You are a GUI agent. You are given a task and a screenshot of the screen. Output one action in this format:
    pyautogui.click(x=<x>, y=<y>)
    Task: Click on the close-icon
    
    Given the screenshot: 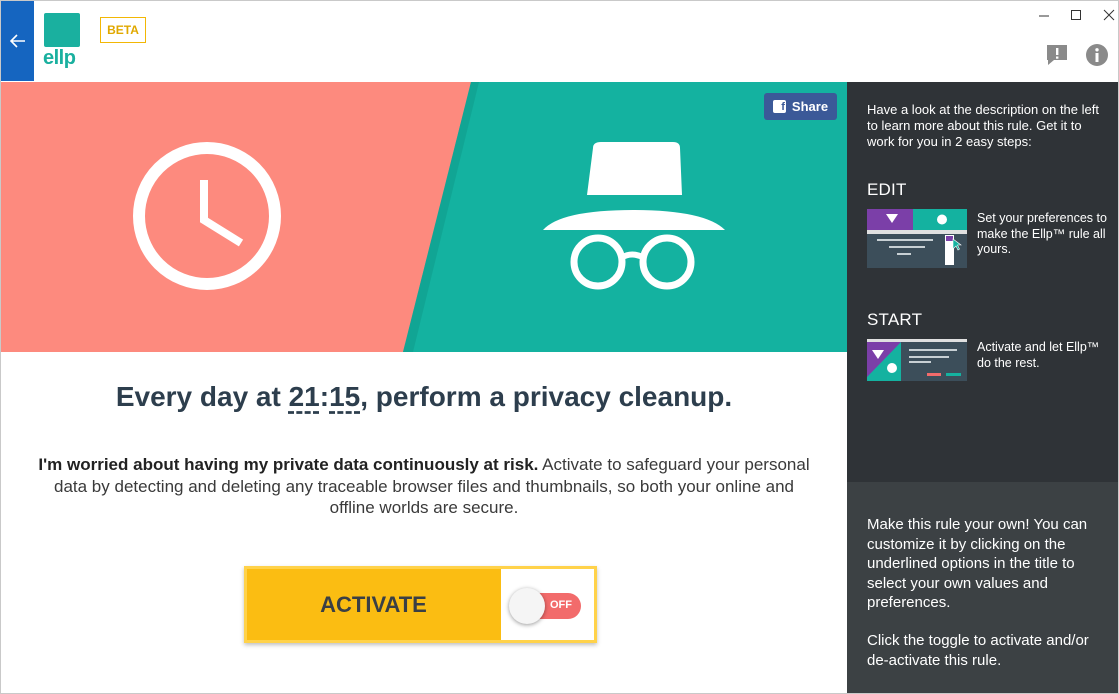 What is the action you would take?
    pyautogui.click(x=1109, y=15)
    